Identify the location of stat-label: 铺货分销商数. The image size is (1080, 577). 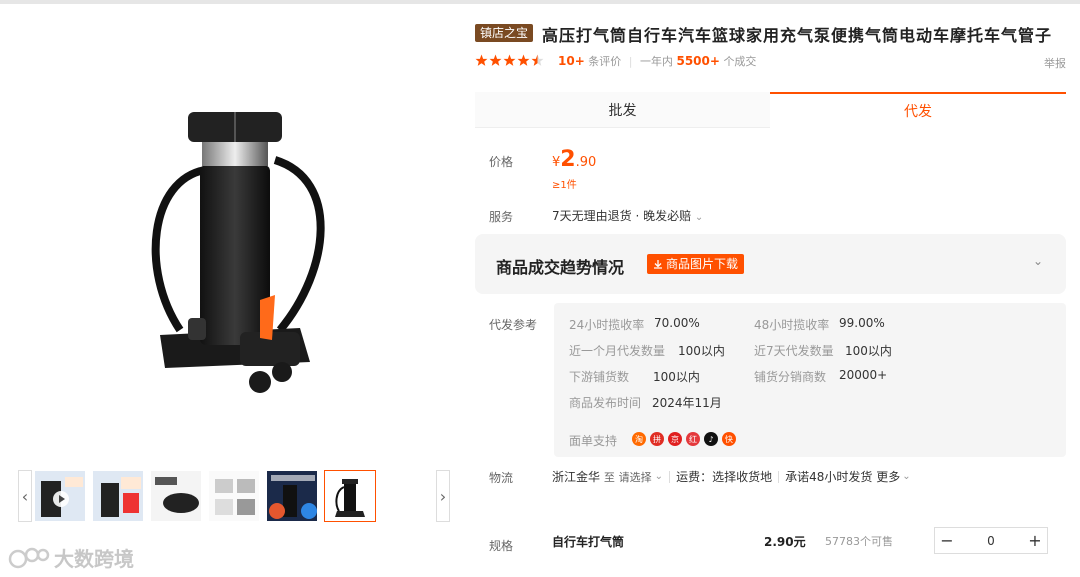
(790, 377).